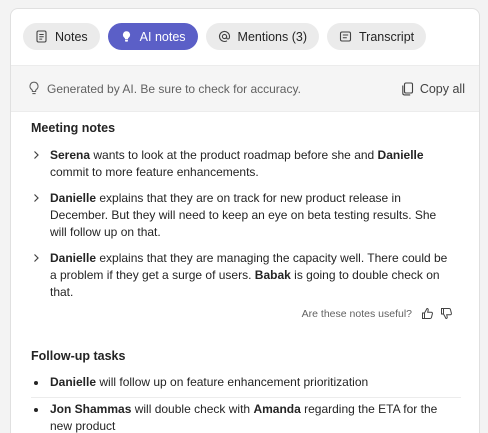 The height and width of the screenshot is (433, 488). I want to click on tab-bar: Notes AI notes Mentions (3) Transcript, so click(225, 36).